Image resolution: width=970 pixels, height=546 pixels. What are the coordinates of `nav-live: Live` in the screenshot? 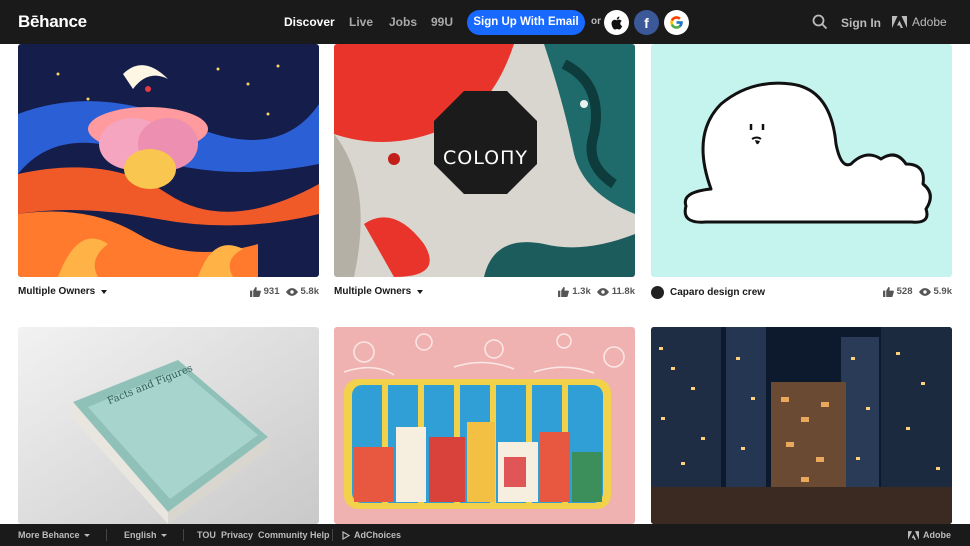 It's located at (361, 22).